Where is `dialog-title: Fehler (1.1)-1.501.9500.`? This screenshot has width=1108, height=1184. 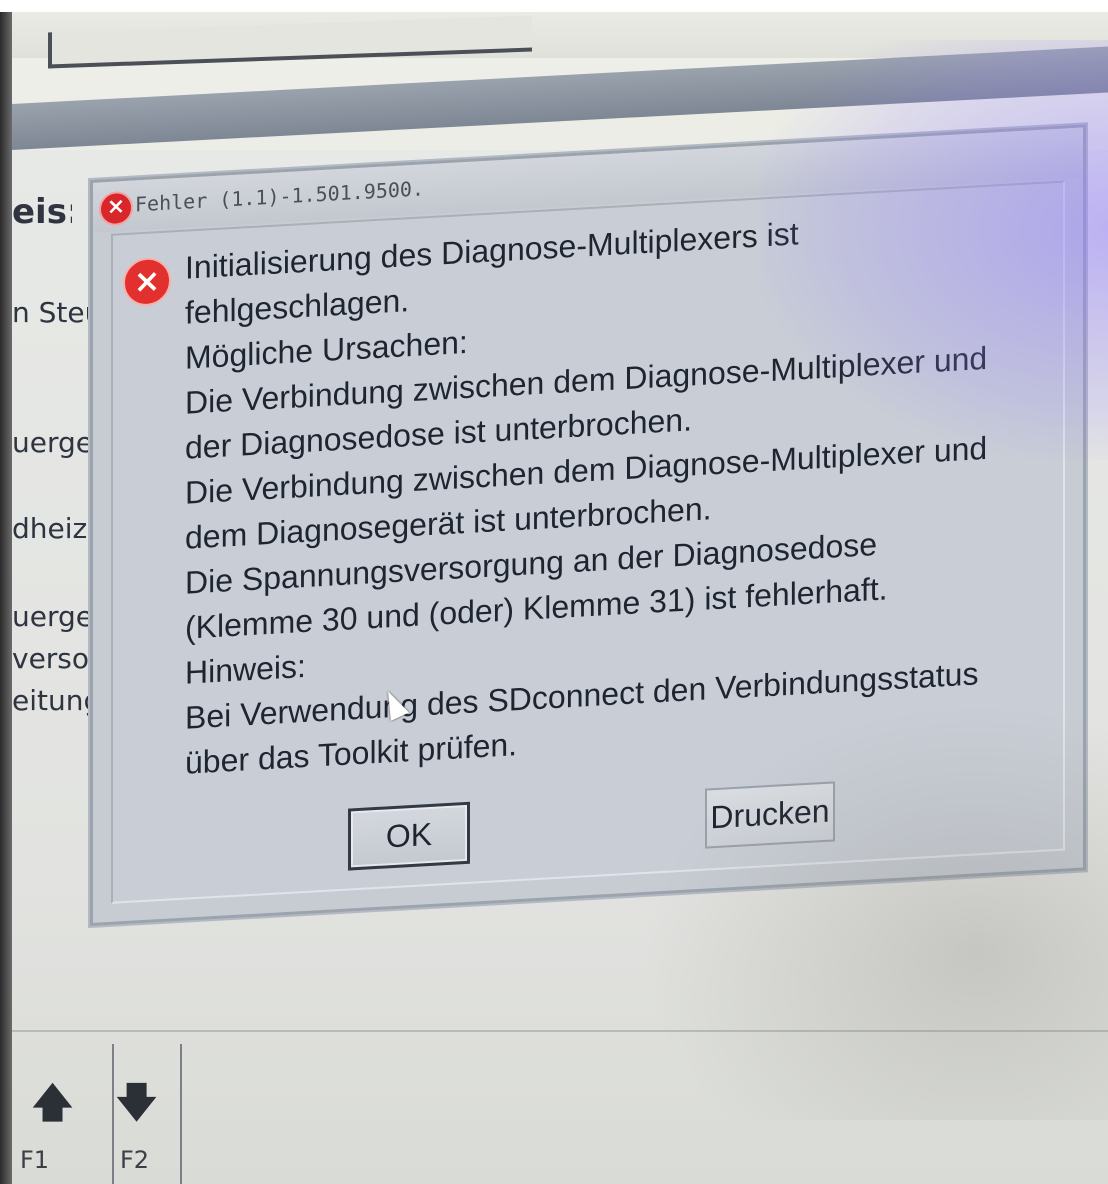 dialog-title: Fehler (1.1)-1.501.9500. is located at coordinates (279, 196).